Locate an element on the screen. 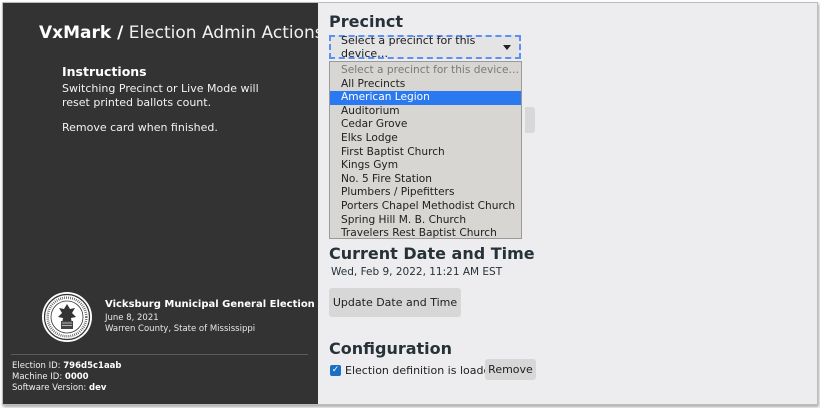 The height and width of the screenshot is (408, 820). election-location: Warren County, State of Mississippi is located at coordinates (180, 329).